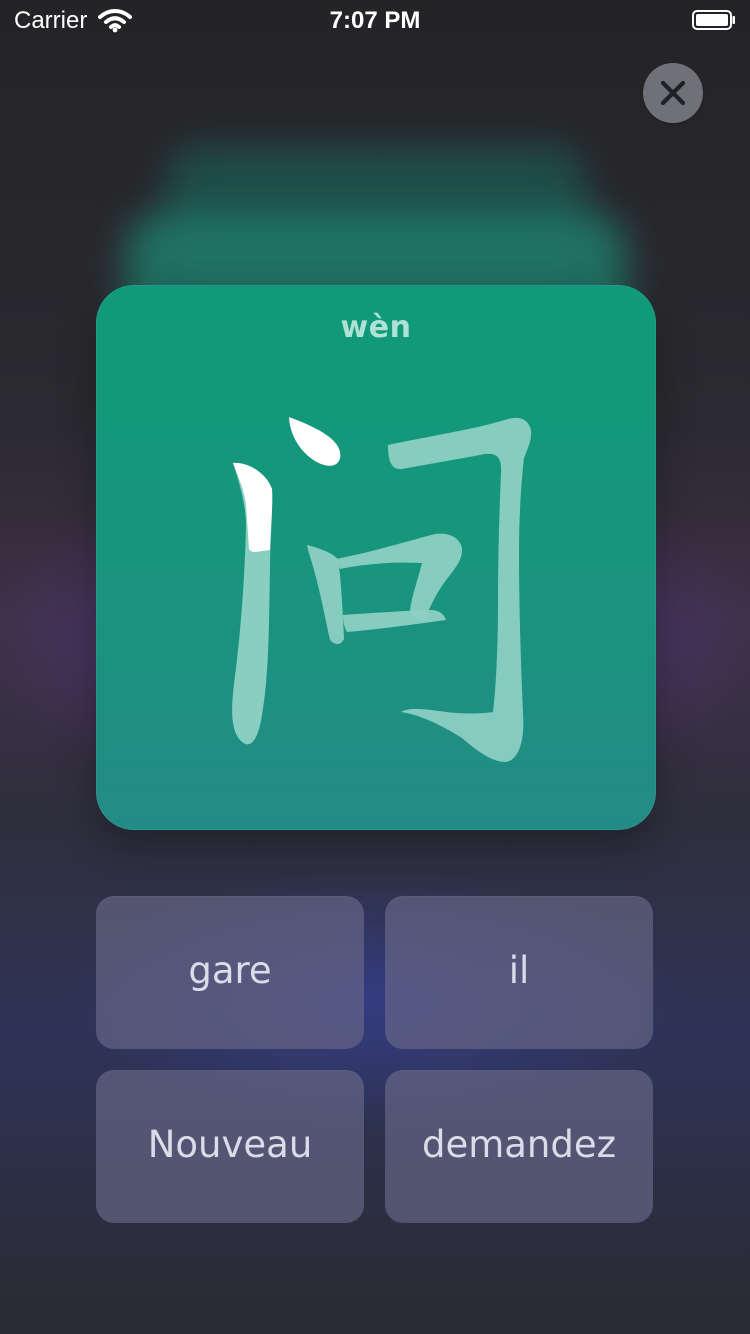  Describe the element at coordinates (376, 327) in the screenshot. I see `pinyin-label: wèn` at that location.